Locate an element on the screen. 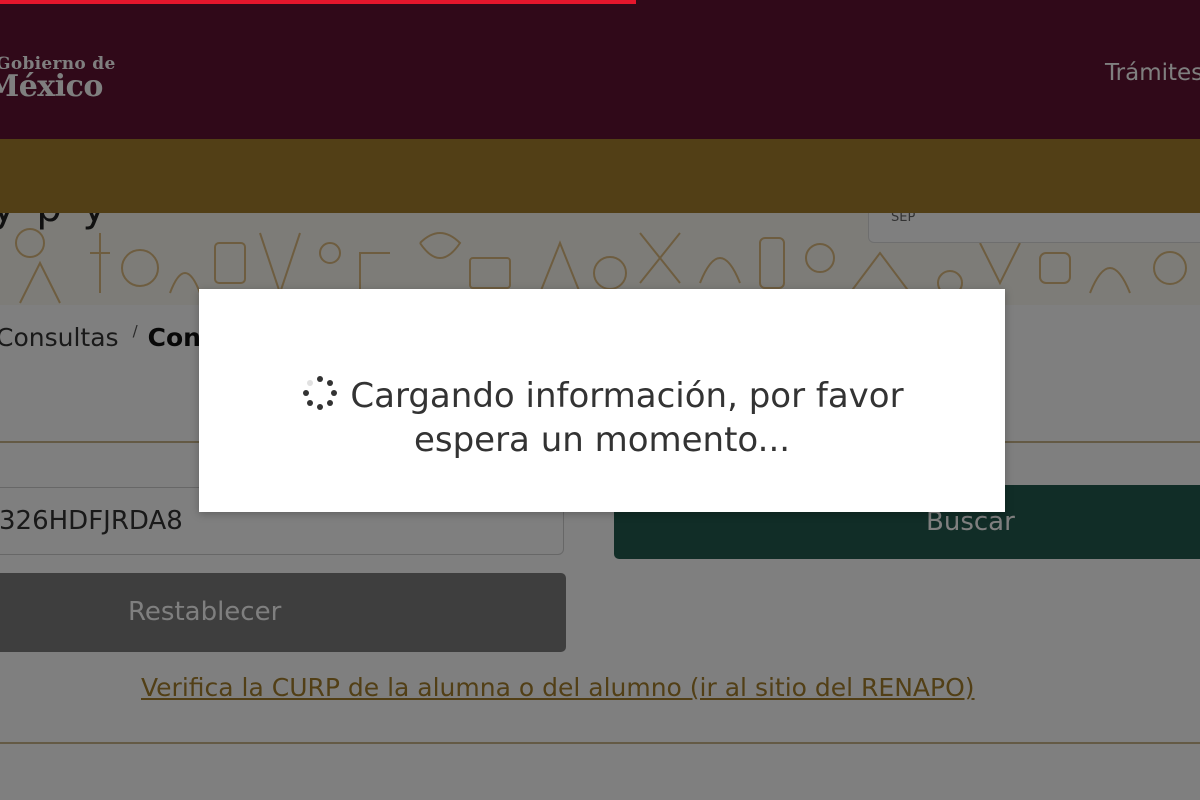  page-load-progress is located at coordinates (600, 2).